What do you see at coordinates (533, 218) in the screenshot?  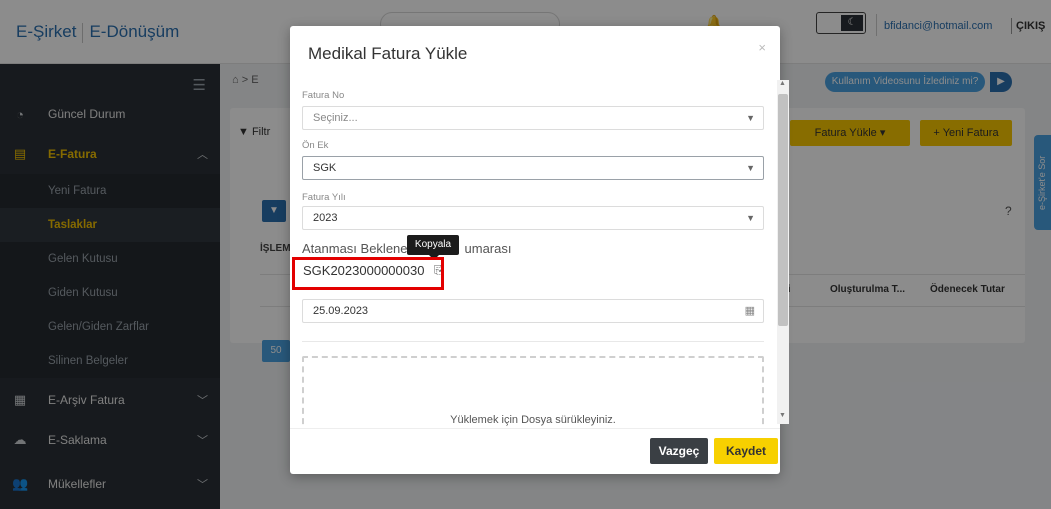 I see `invoice-year-select: 2023 ▼` at bounding box center [533, 218].